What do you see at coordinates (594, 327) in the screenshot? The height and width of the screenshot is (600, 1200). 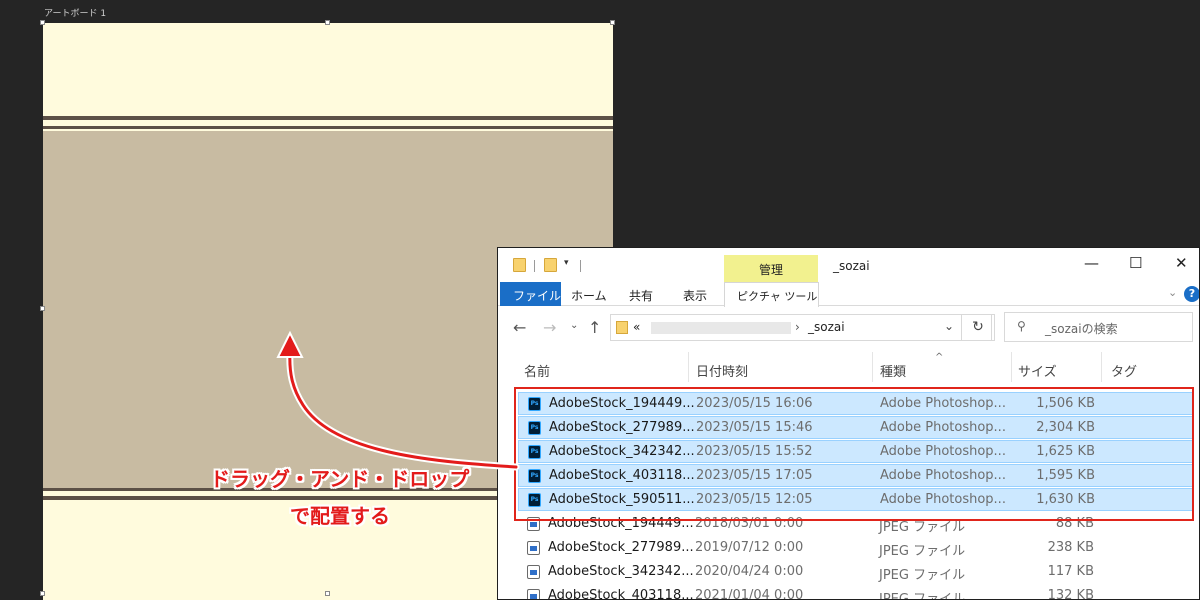 I see `up-arrow-icon: ↑` at bounding box center [594, 327].